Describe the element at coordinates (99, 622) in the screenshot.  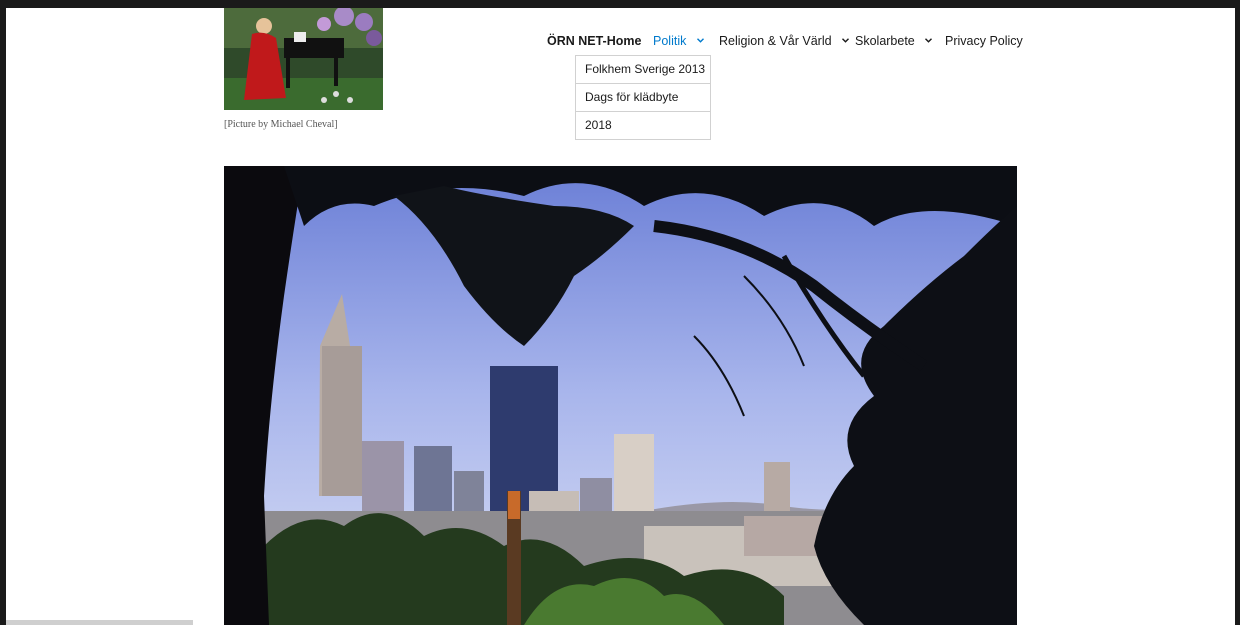
I see `scroll-indicator` at that location.